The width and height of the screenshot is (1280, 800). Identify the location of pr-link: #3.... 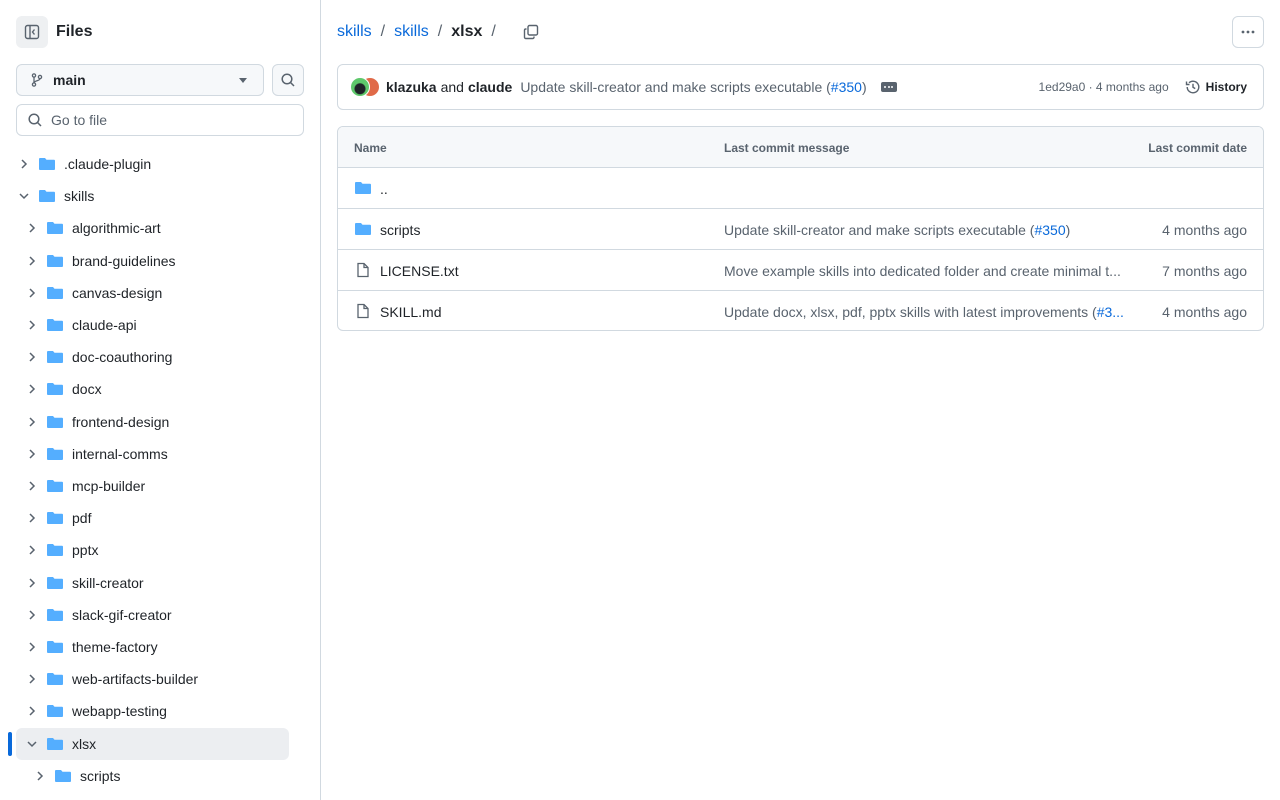
(1110, 312).